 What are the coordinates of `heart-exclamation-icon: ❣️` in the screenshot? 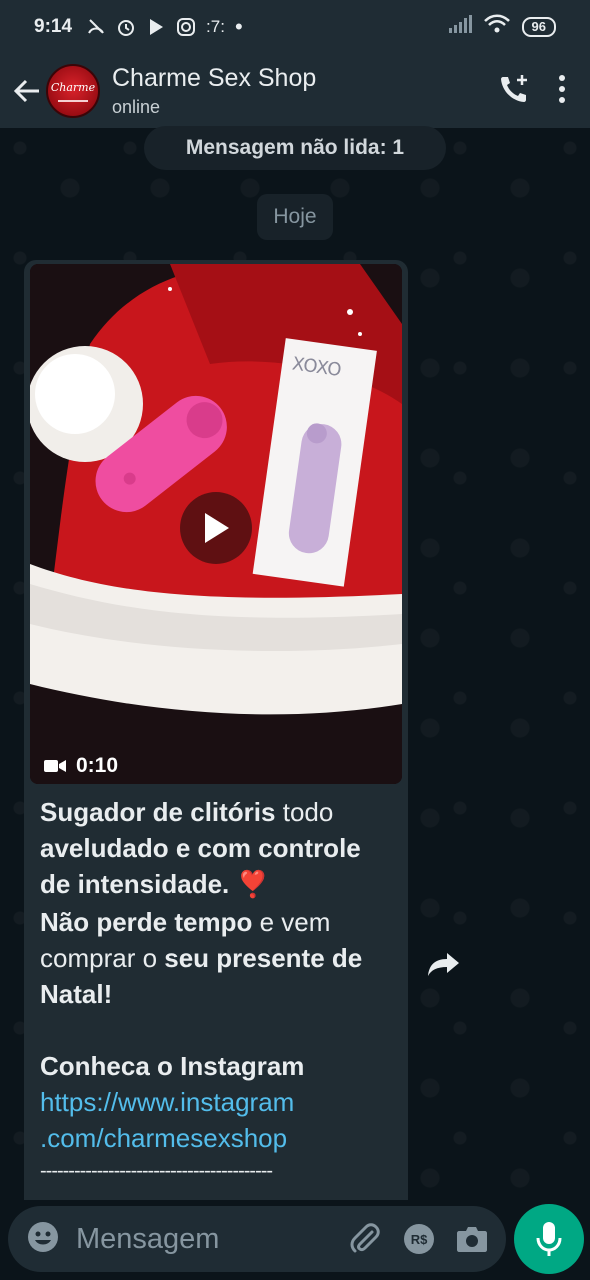 It's located at (252, 884).